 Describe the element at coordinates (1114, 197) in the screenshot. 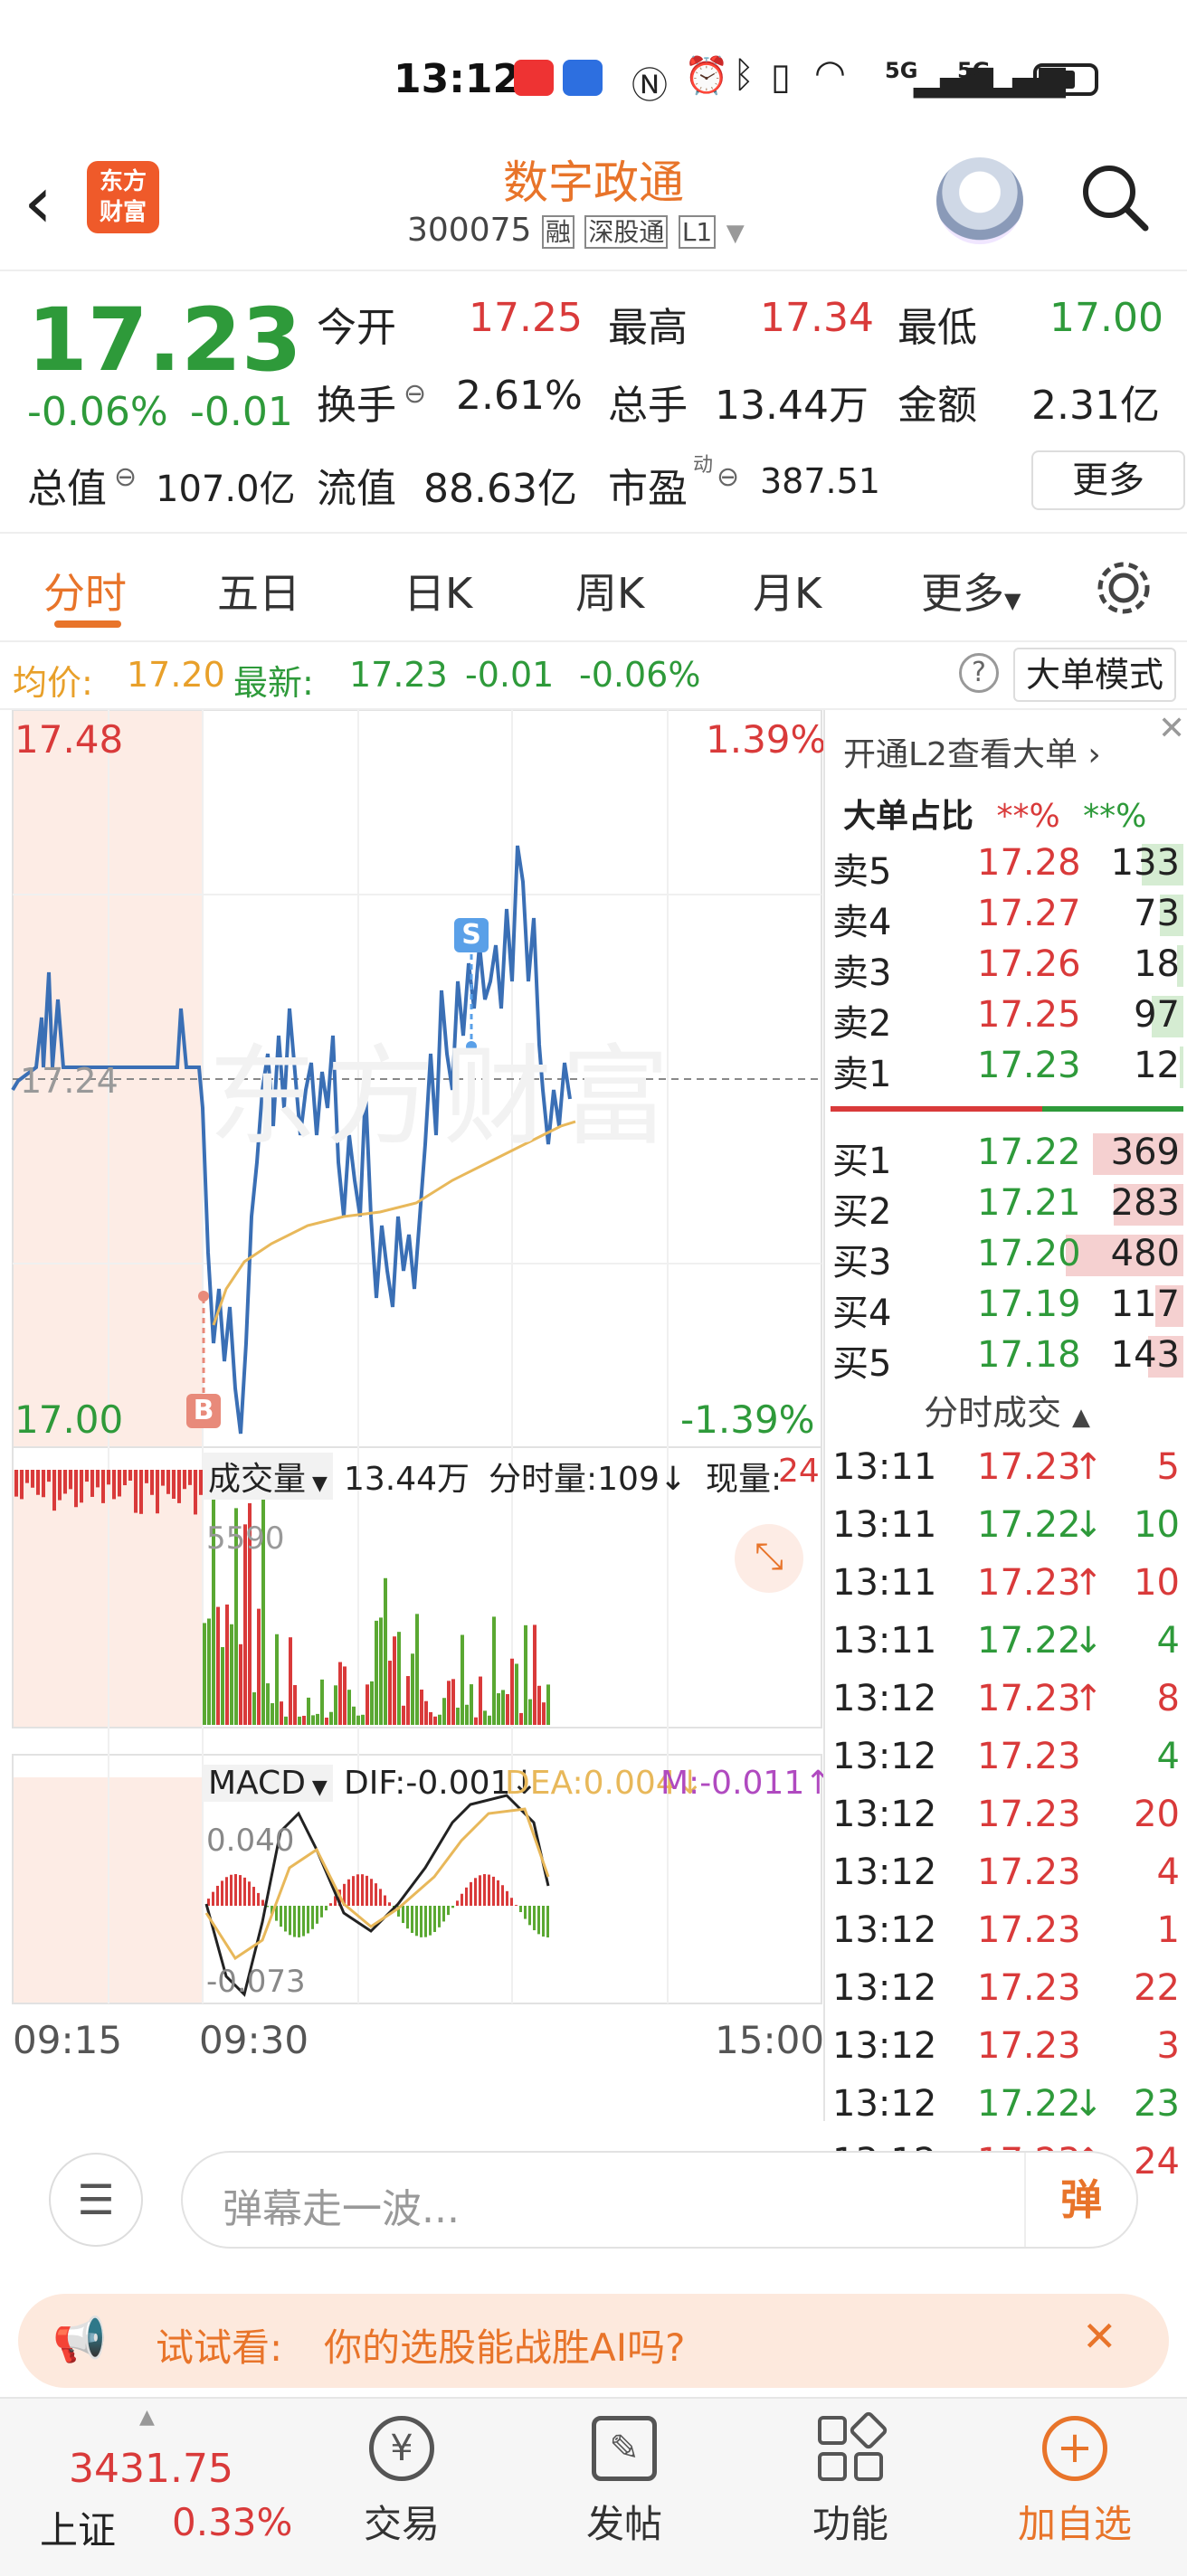

I see `search-icon` at that location.